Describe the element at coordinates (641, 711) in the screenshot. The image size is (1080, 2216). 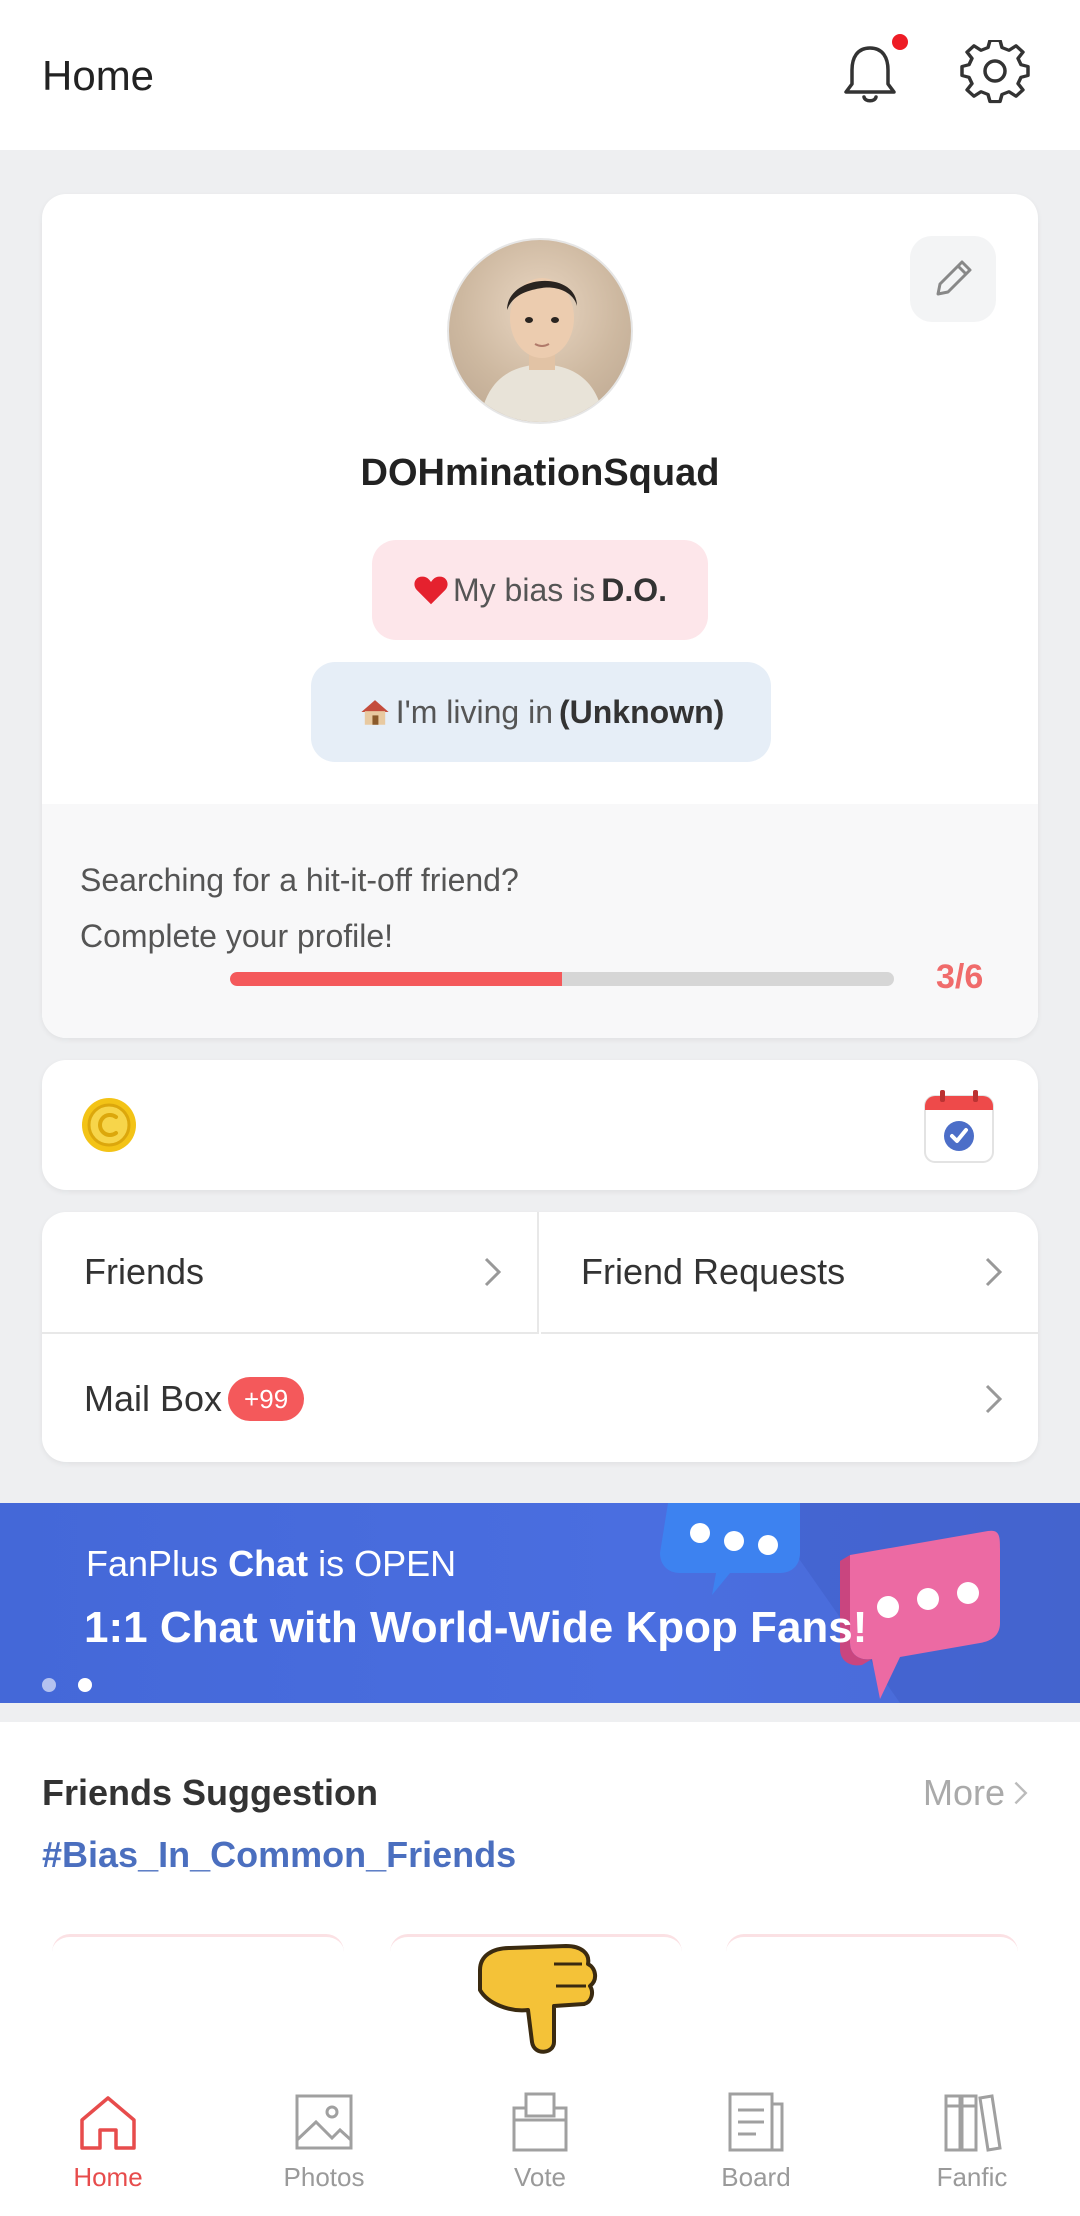
I see `location-value: (Unknown)` at that location.